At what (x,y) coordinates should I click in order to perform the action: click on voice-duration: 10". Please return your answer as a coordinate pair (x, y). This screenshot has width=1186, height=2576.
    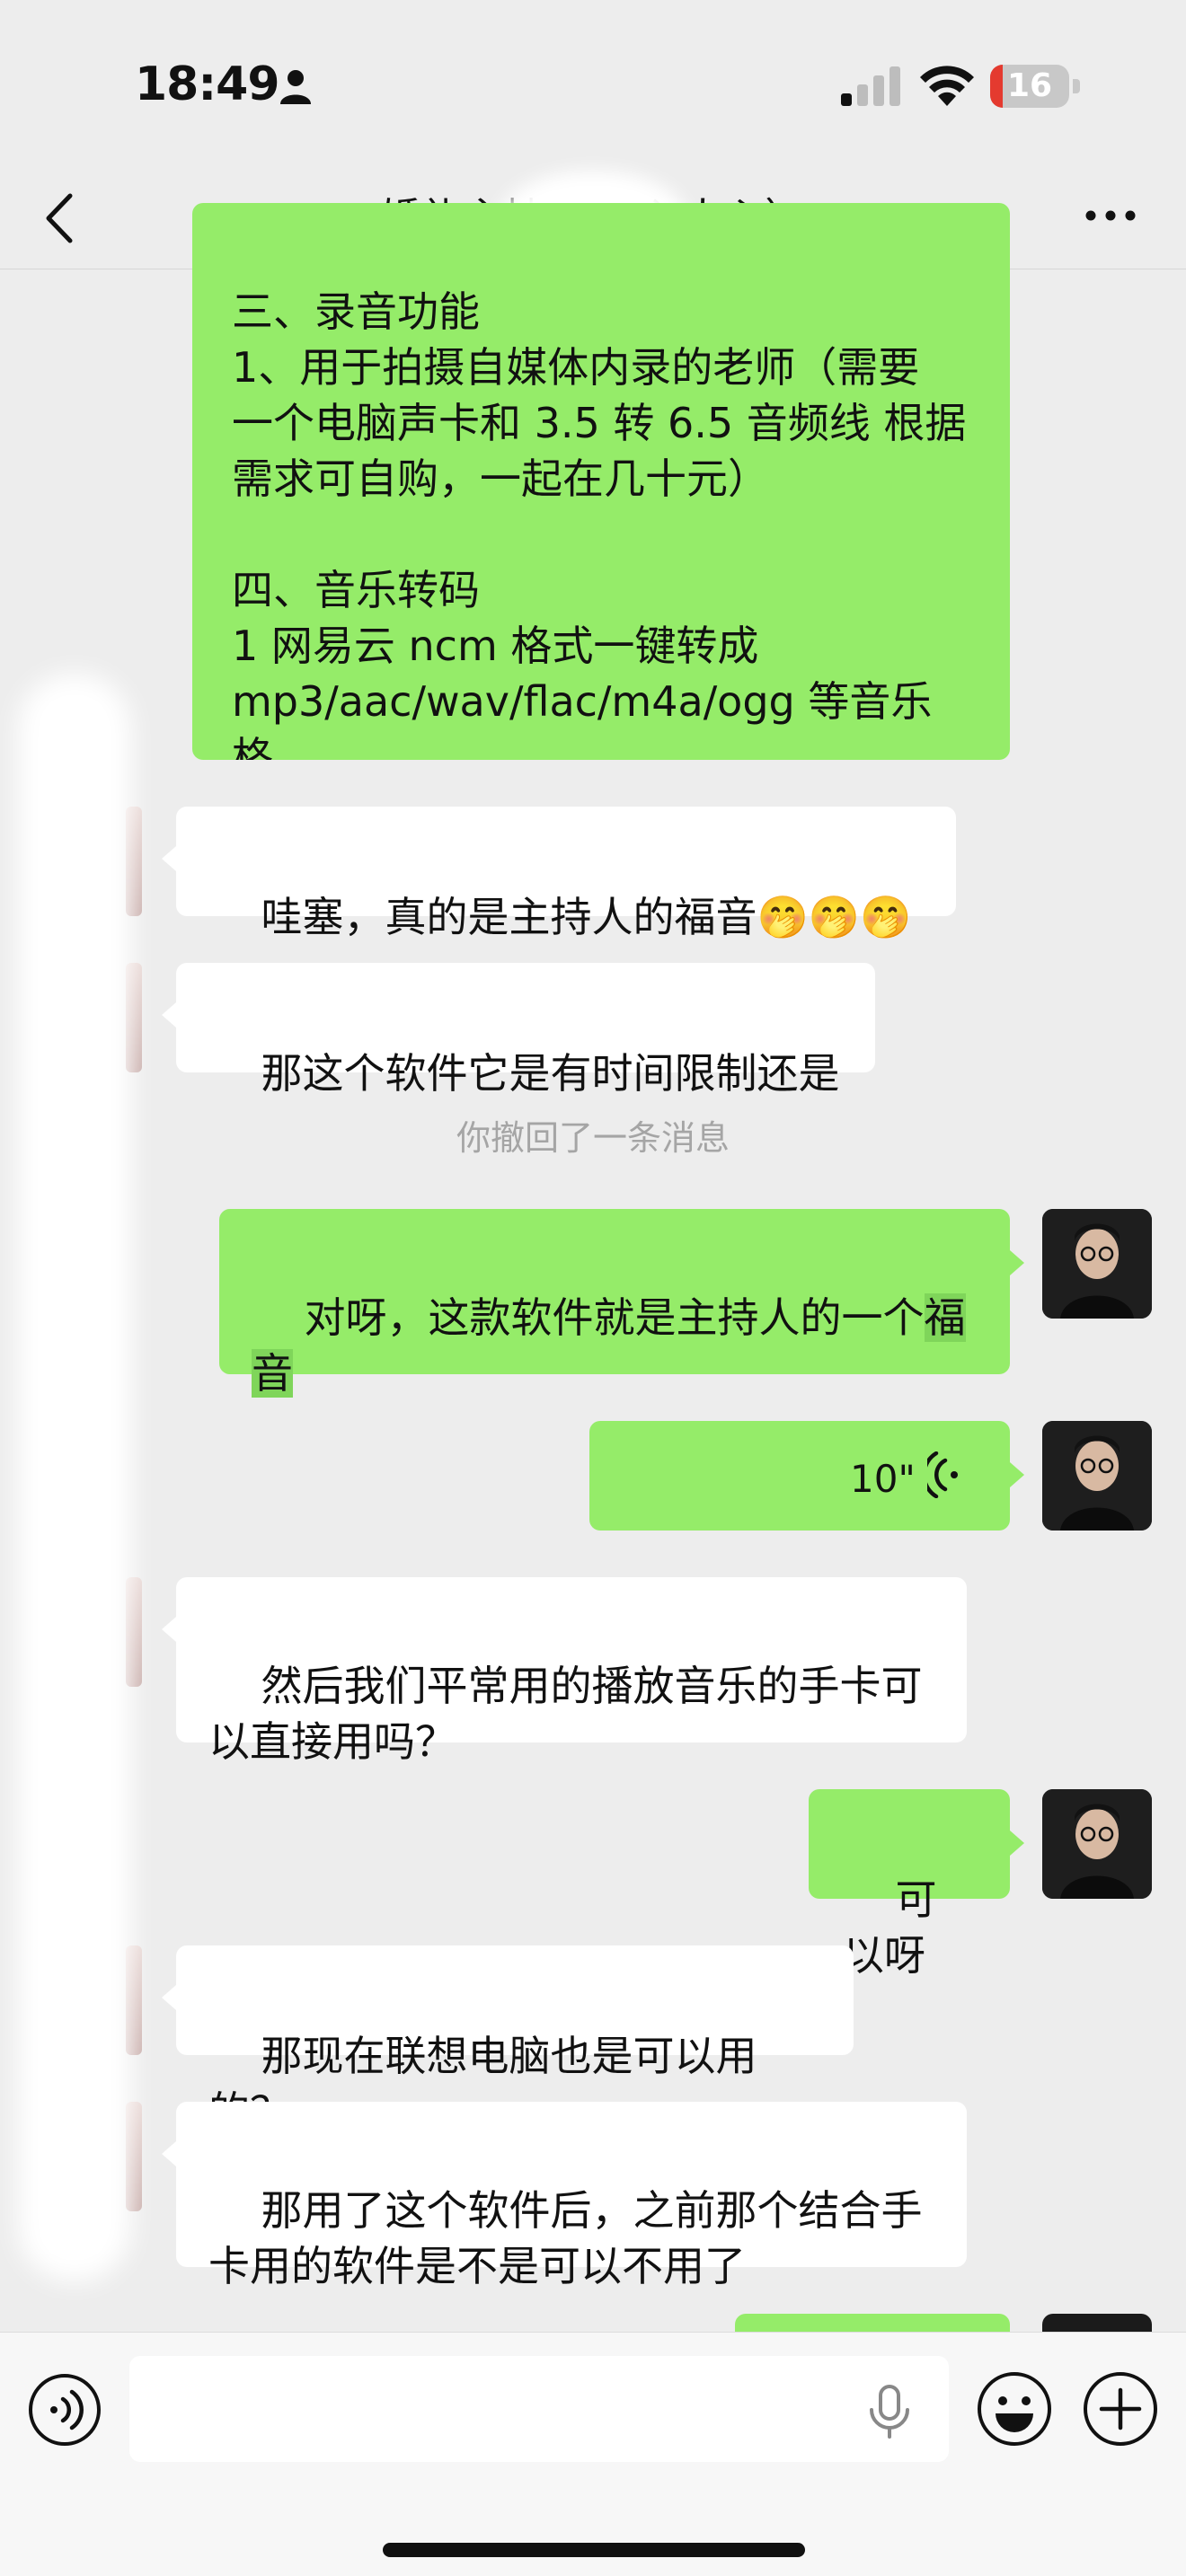
    Looking at the image, I should click on (883, 1479).